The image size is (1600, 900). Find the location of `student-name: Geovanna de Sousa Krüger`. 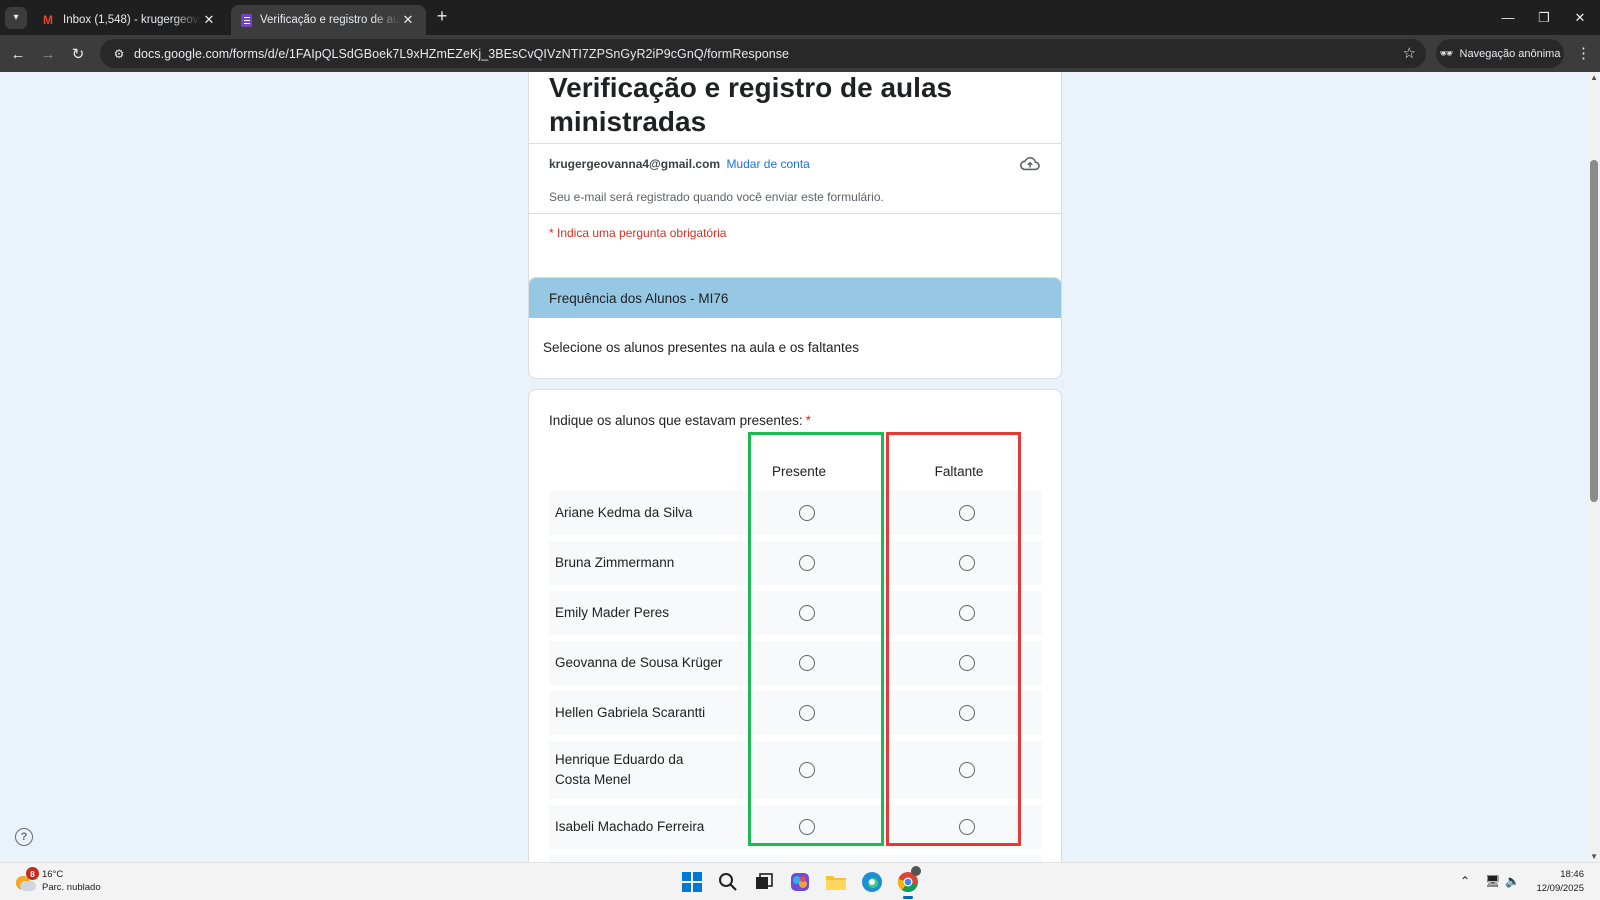

student-name: Geovanna de Sousa Krüger is located at coordinates (639, 662).